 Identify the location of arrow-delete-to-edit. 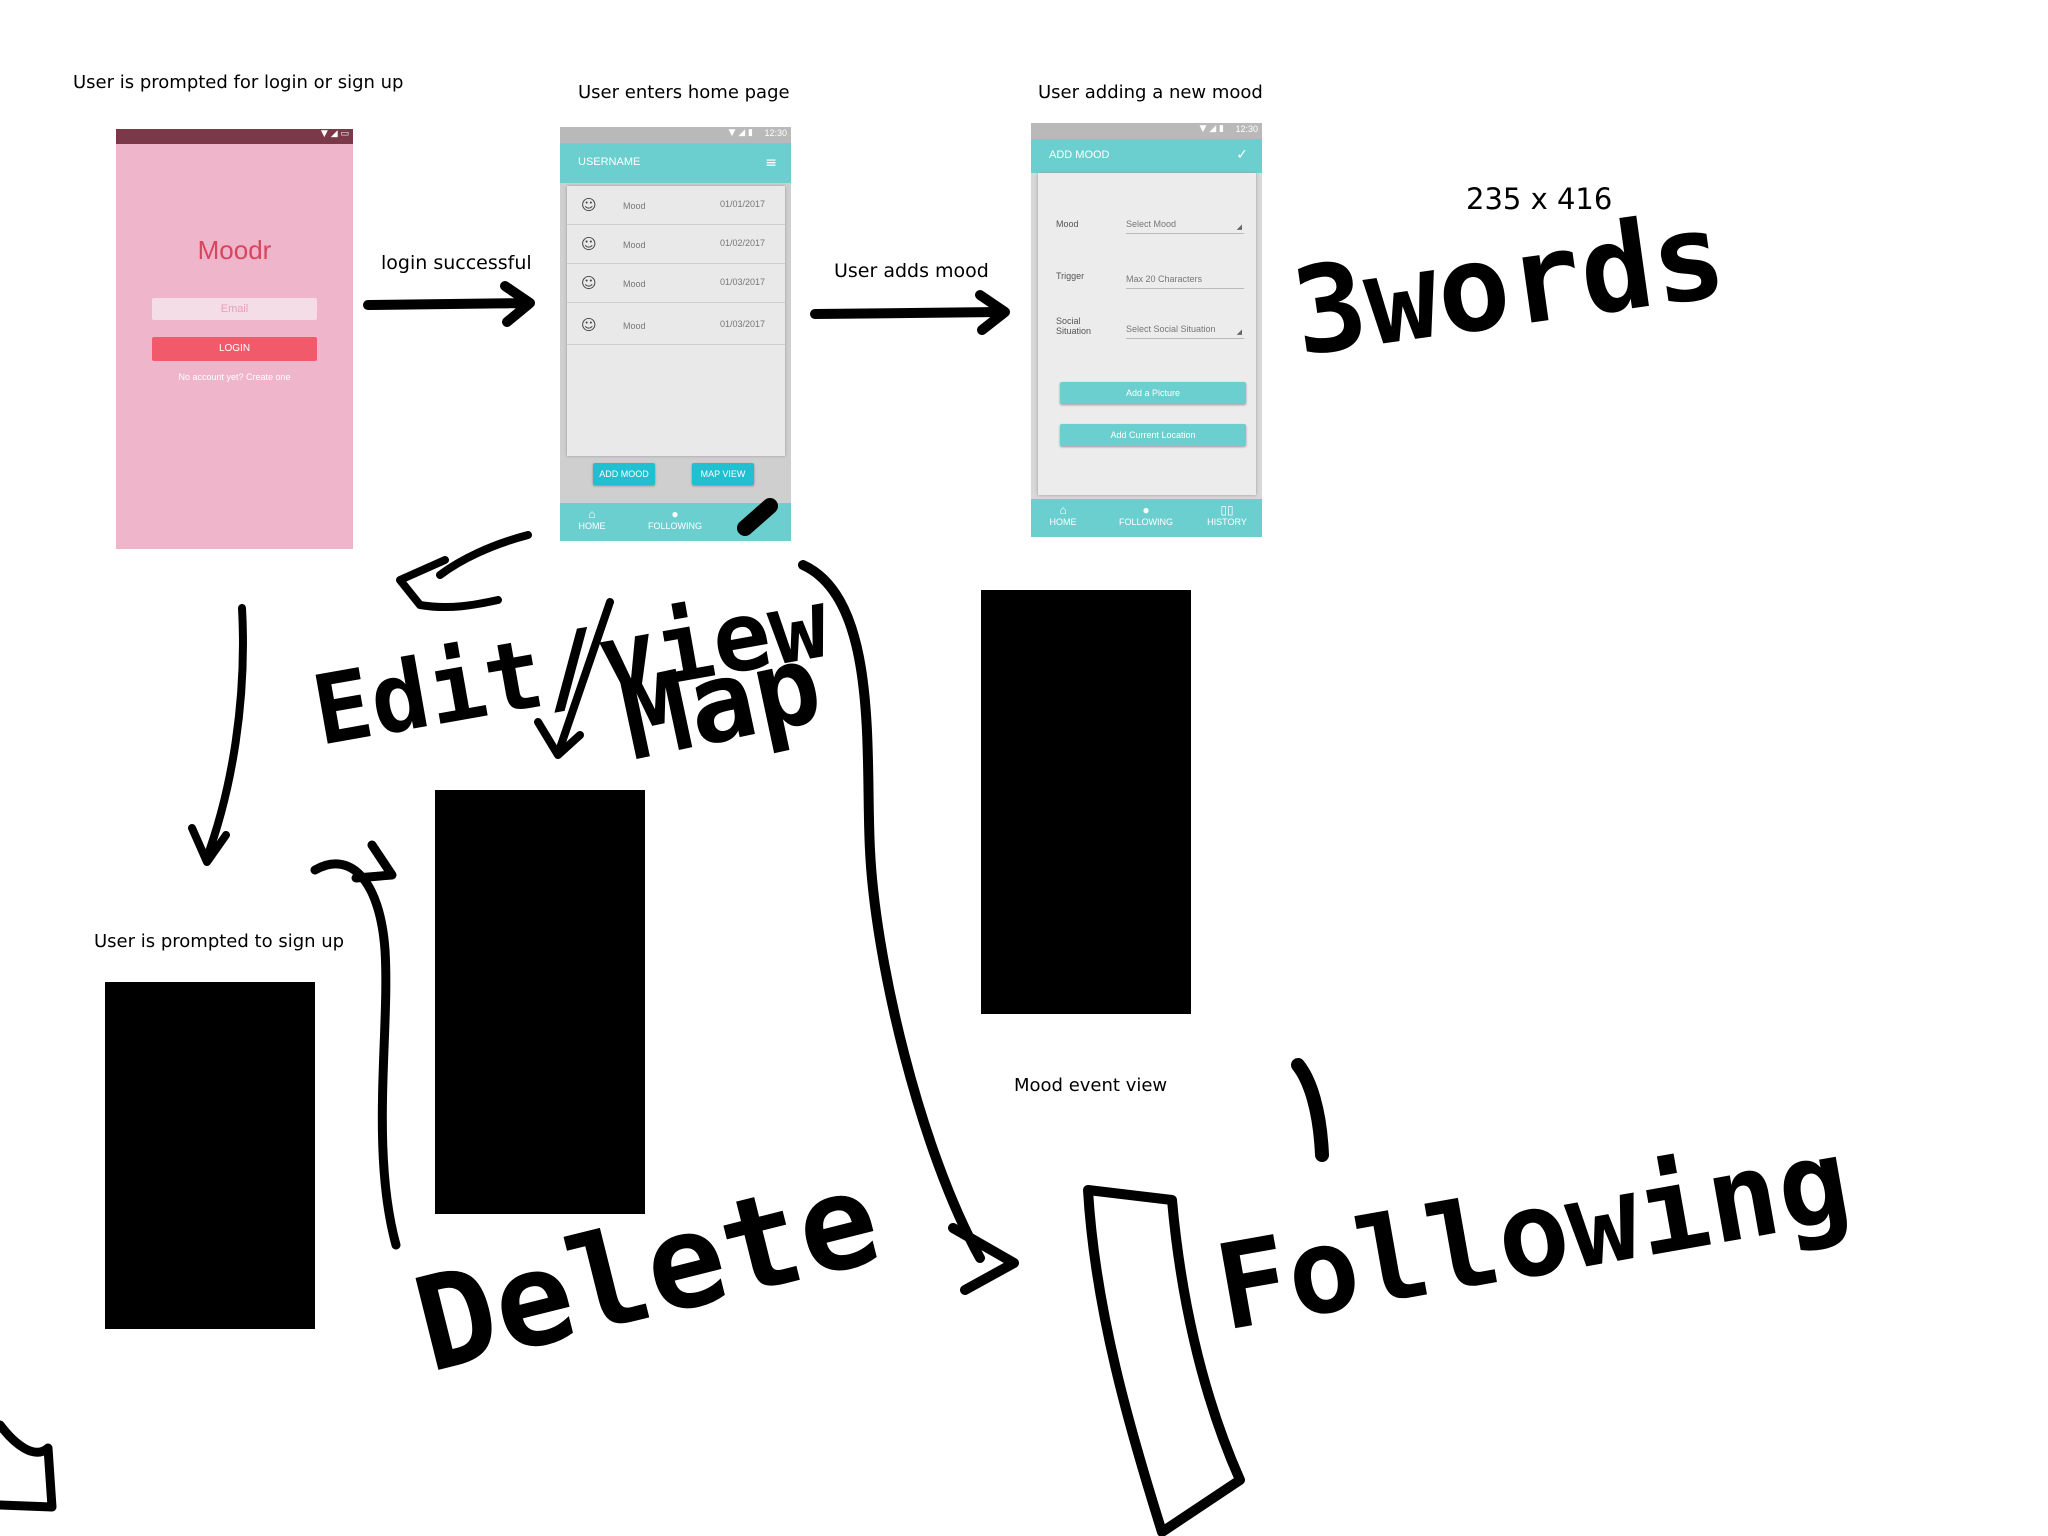
(355, 1045).